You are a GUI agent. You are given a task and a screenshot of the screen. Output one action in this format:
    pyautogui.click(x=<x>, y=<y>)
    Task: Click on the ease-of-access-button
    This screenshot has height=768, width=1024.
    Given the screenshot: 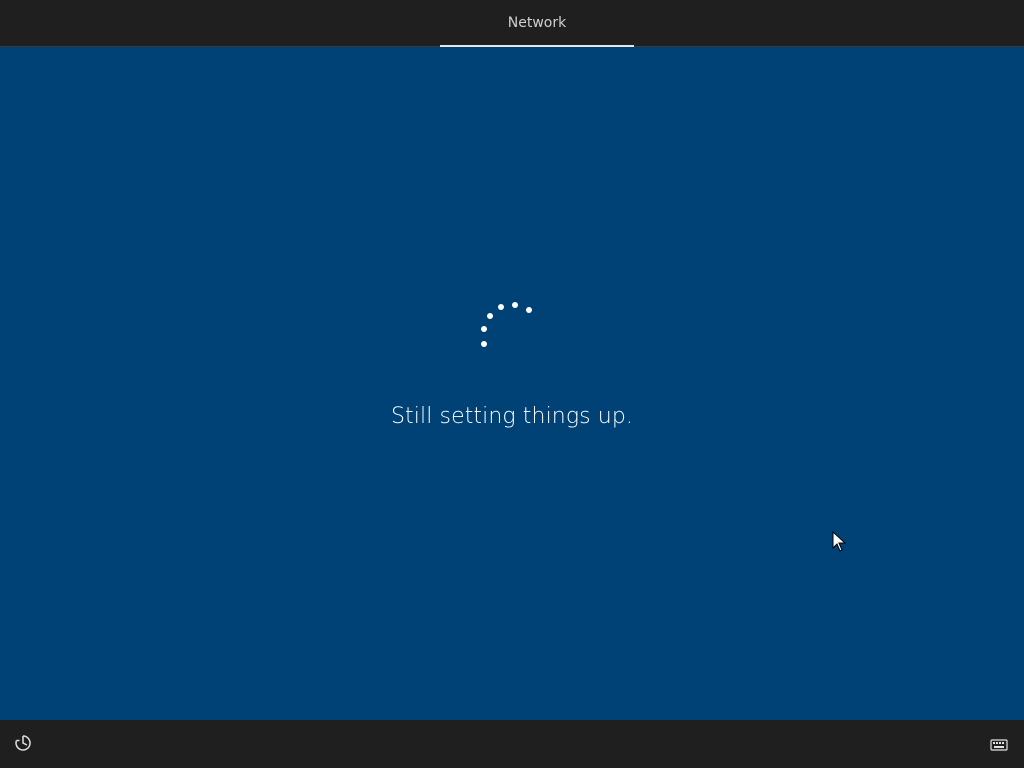 What is the action you would take?
    pyautogui.click(x=23, y=745)
    